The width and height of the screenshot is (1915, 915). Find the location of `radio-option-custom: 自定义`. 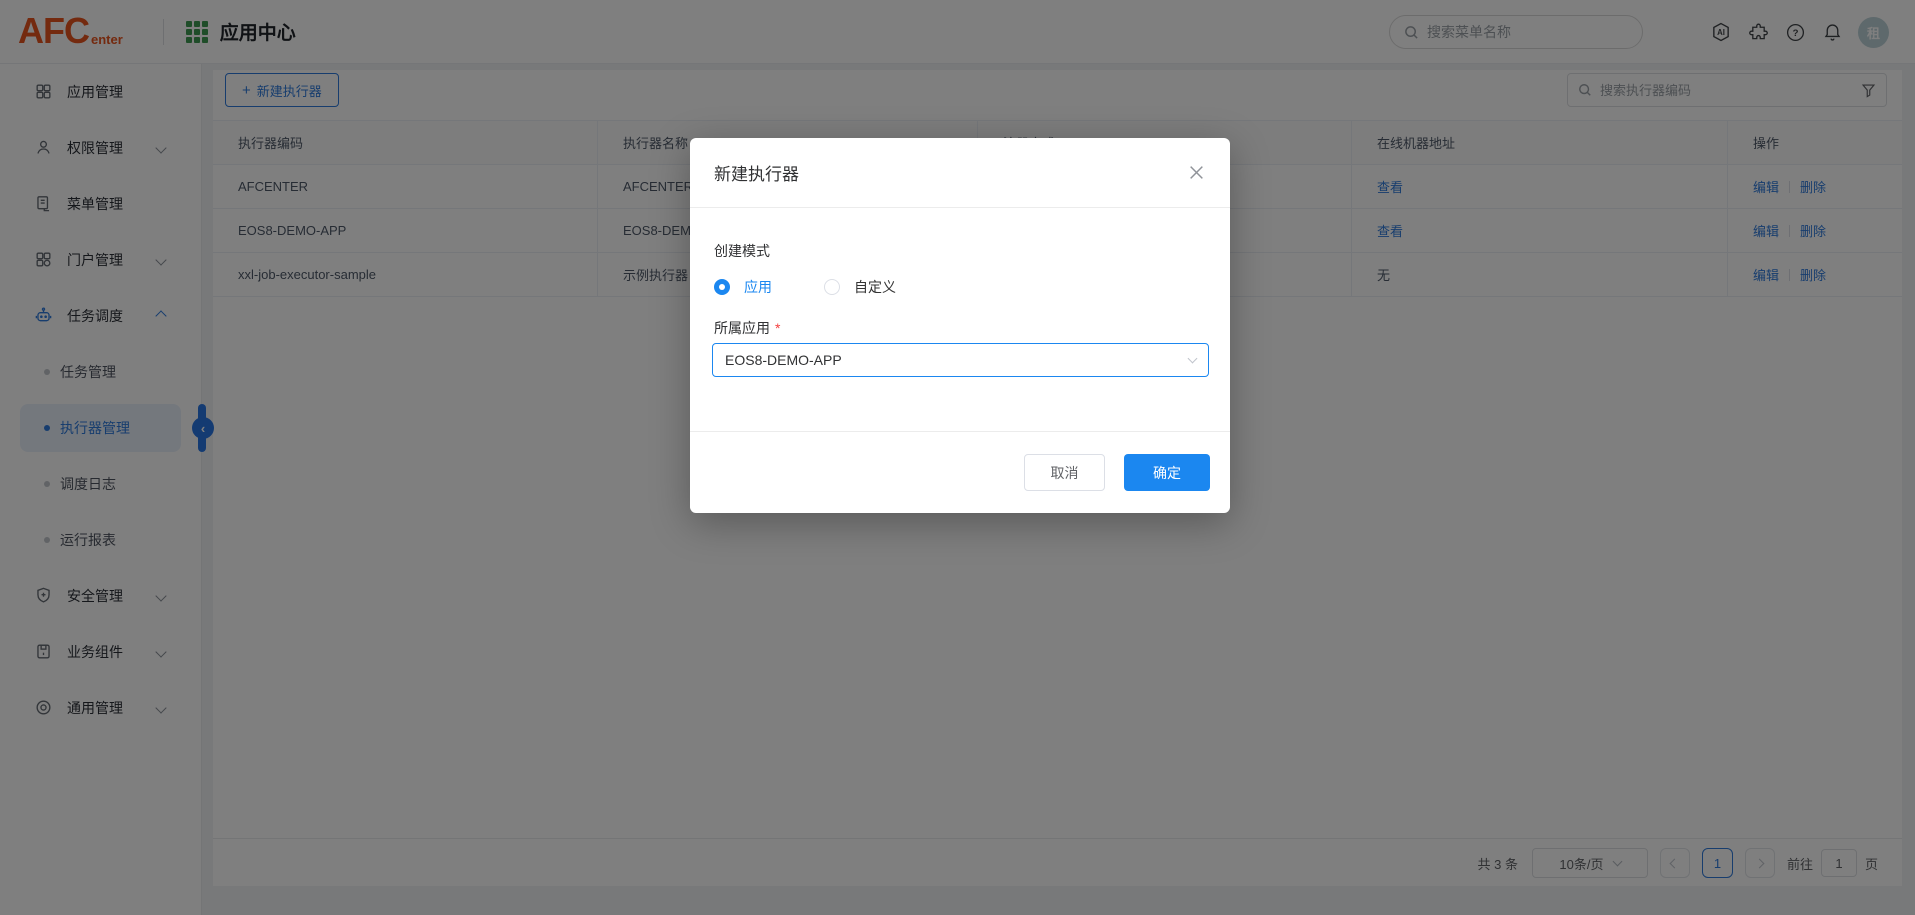

radio-option-custom: 自定义 is located at coordinates (860, 287).